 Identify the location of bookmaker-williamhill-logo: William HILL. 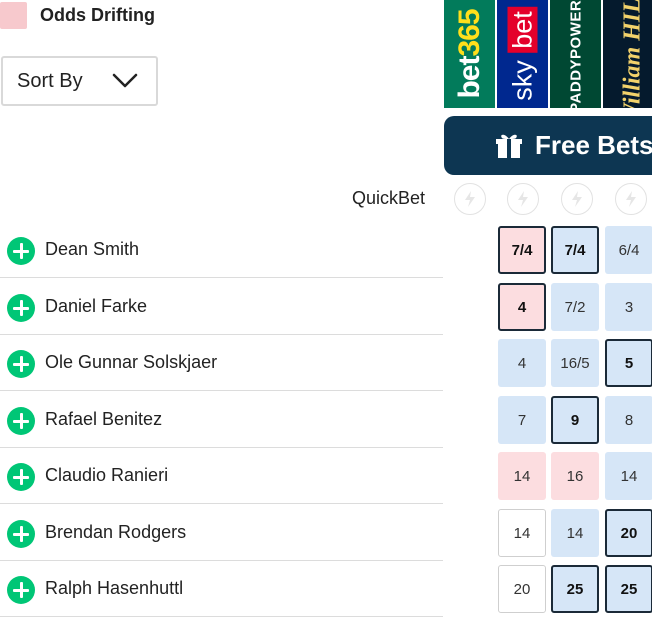
(627, 54).